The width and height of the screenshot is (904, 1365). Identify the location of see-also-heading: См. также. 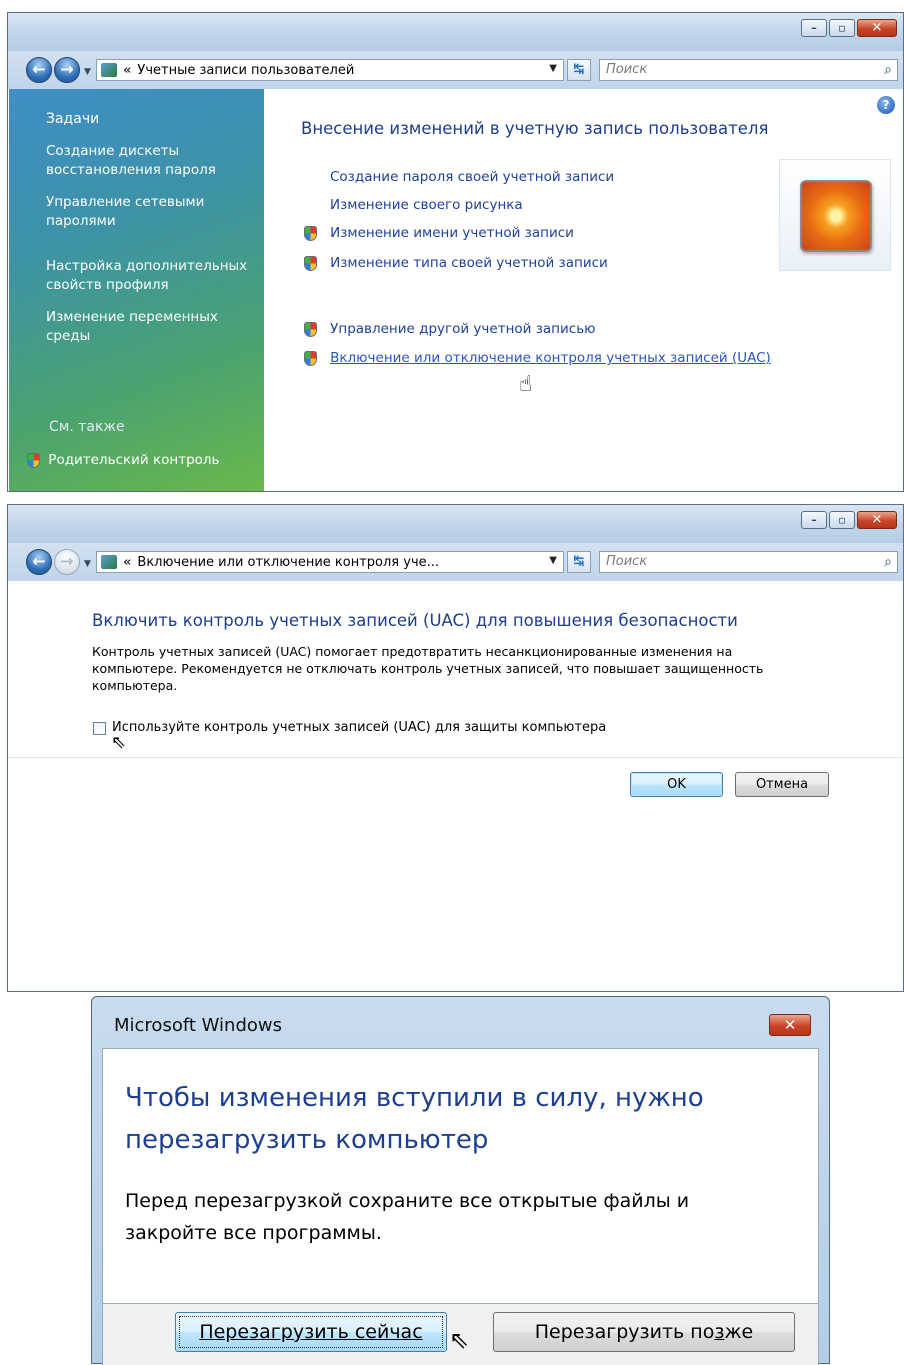
(87, 427).